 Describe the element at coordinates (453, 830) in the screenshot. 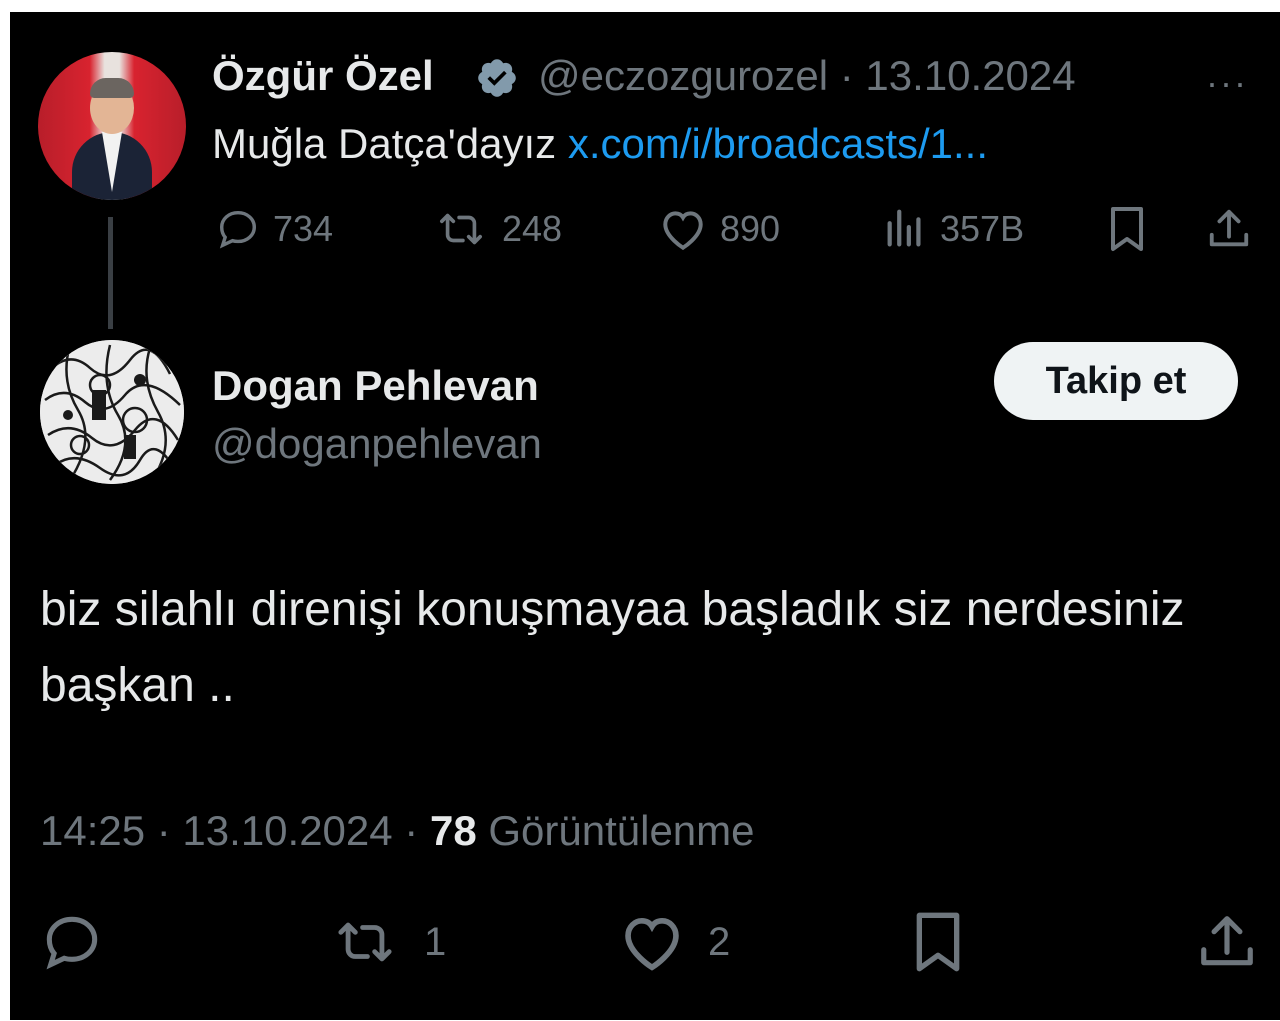

I see `view-count: 78` at that location.